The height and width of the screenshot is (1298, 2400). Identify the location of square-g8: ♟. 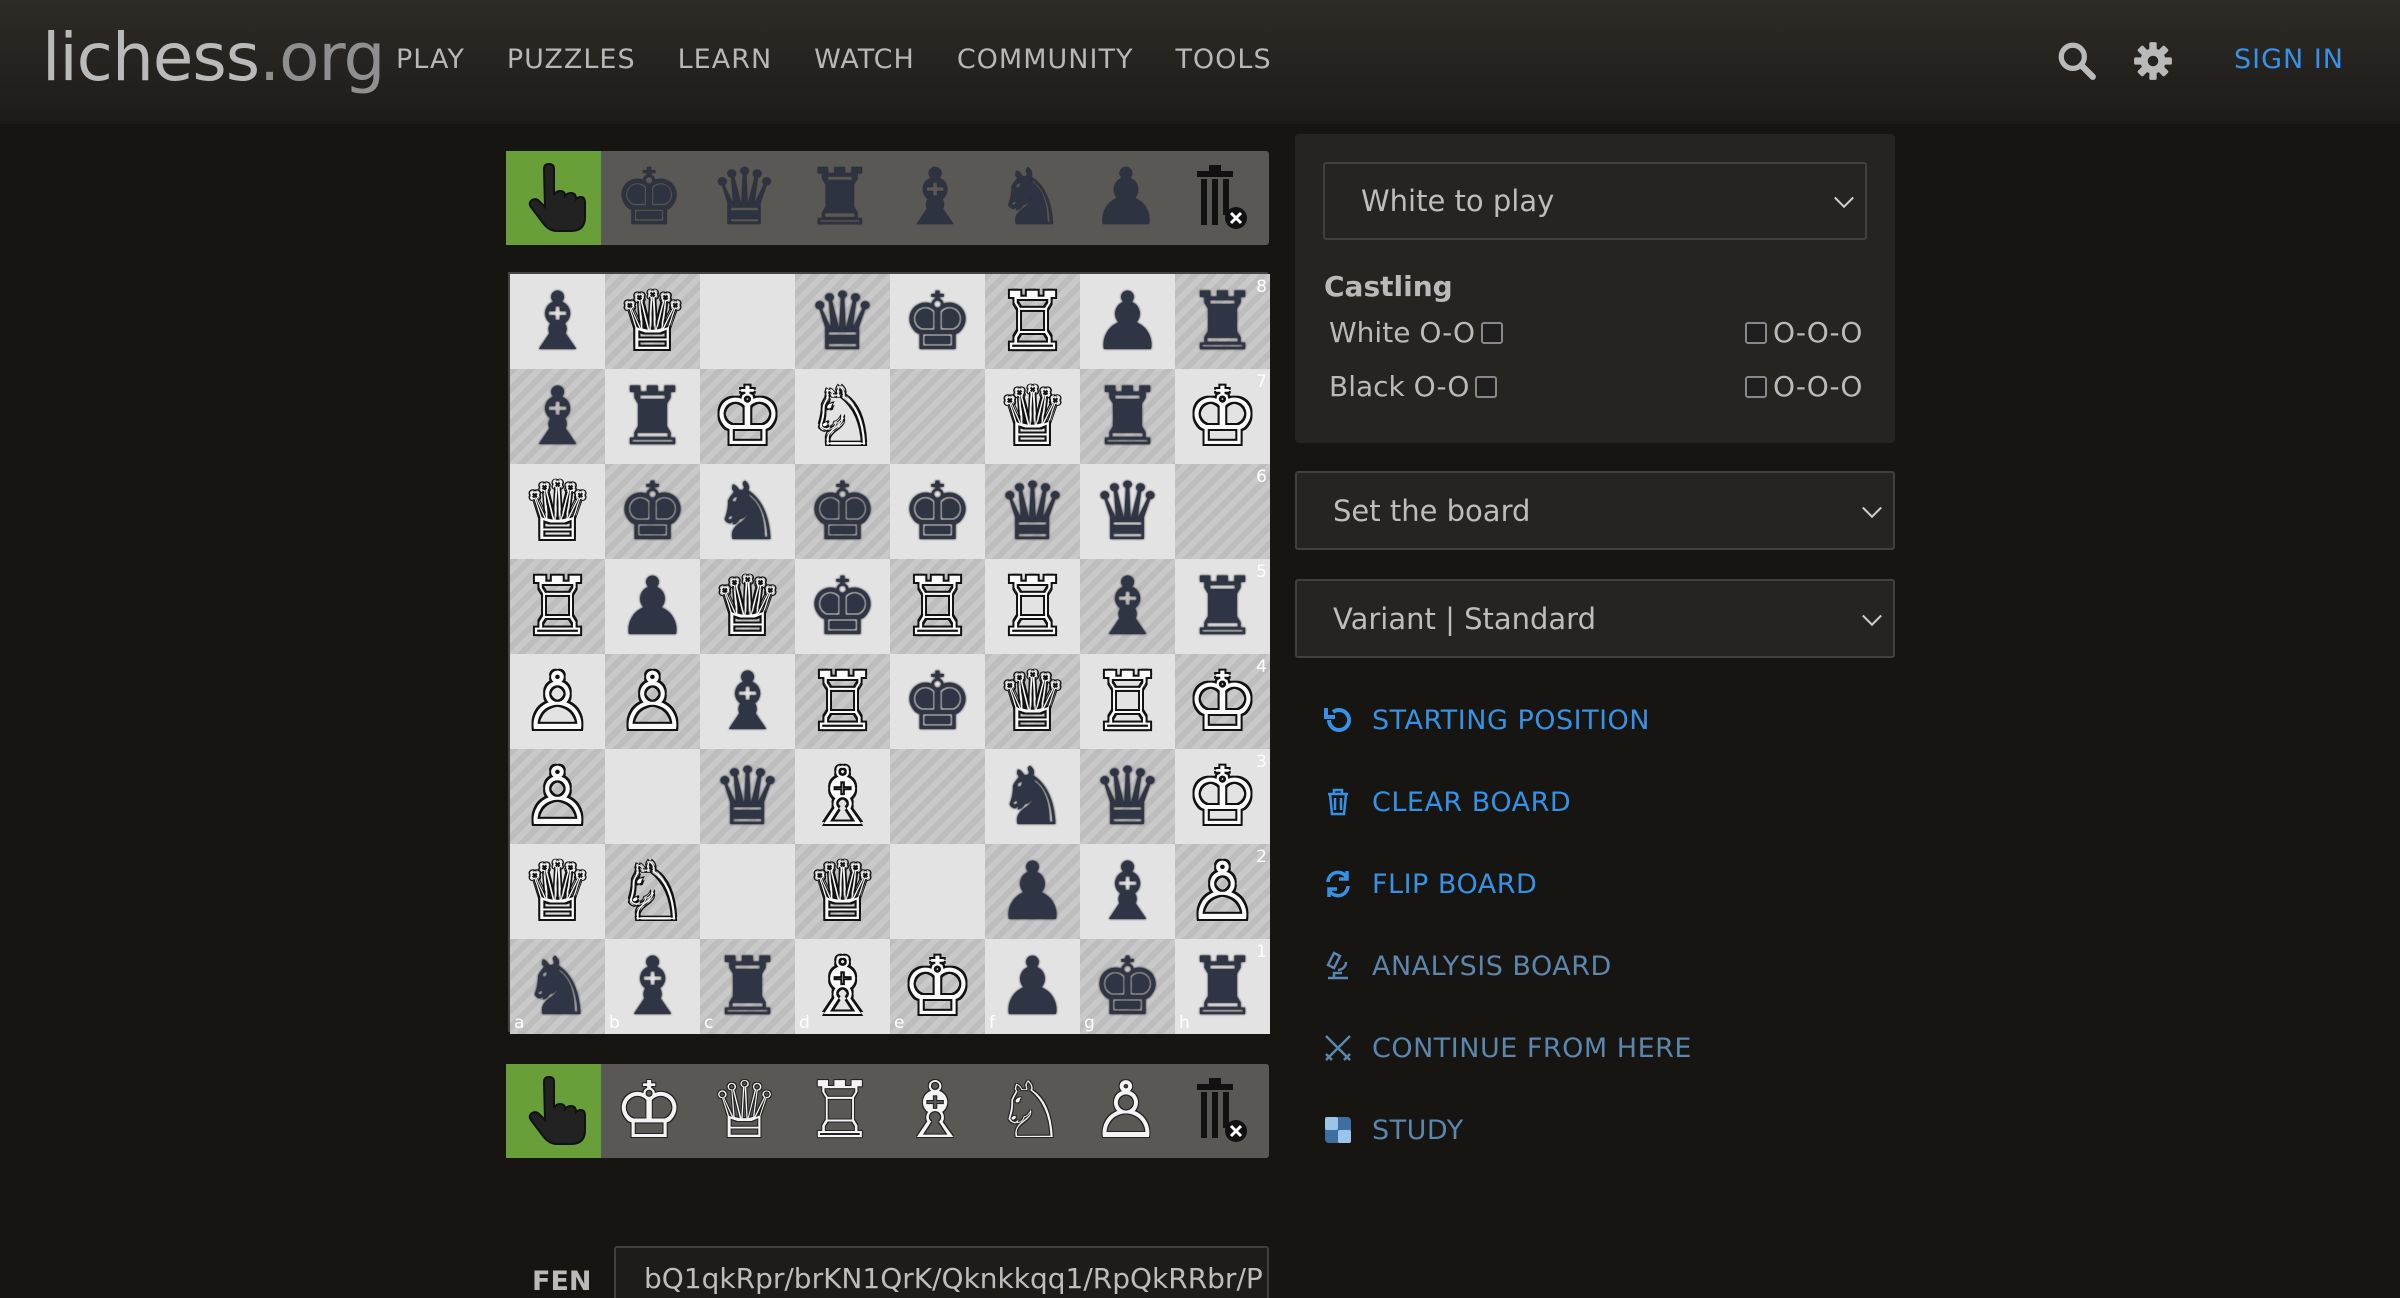
(1127, 321).